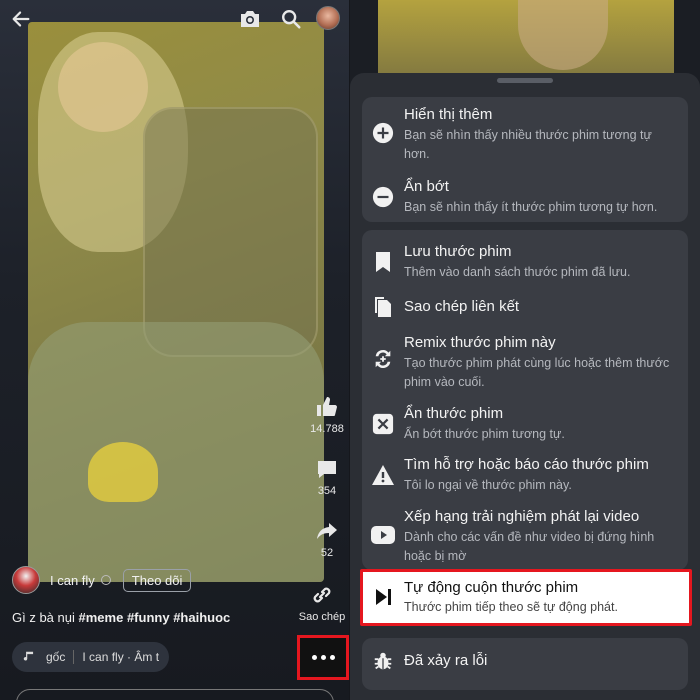 This screenshot has width=700, height=700. Describe the element at coordinates (28, 656) in the screenshot. I see `music-note-icon` at that location.